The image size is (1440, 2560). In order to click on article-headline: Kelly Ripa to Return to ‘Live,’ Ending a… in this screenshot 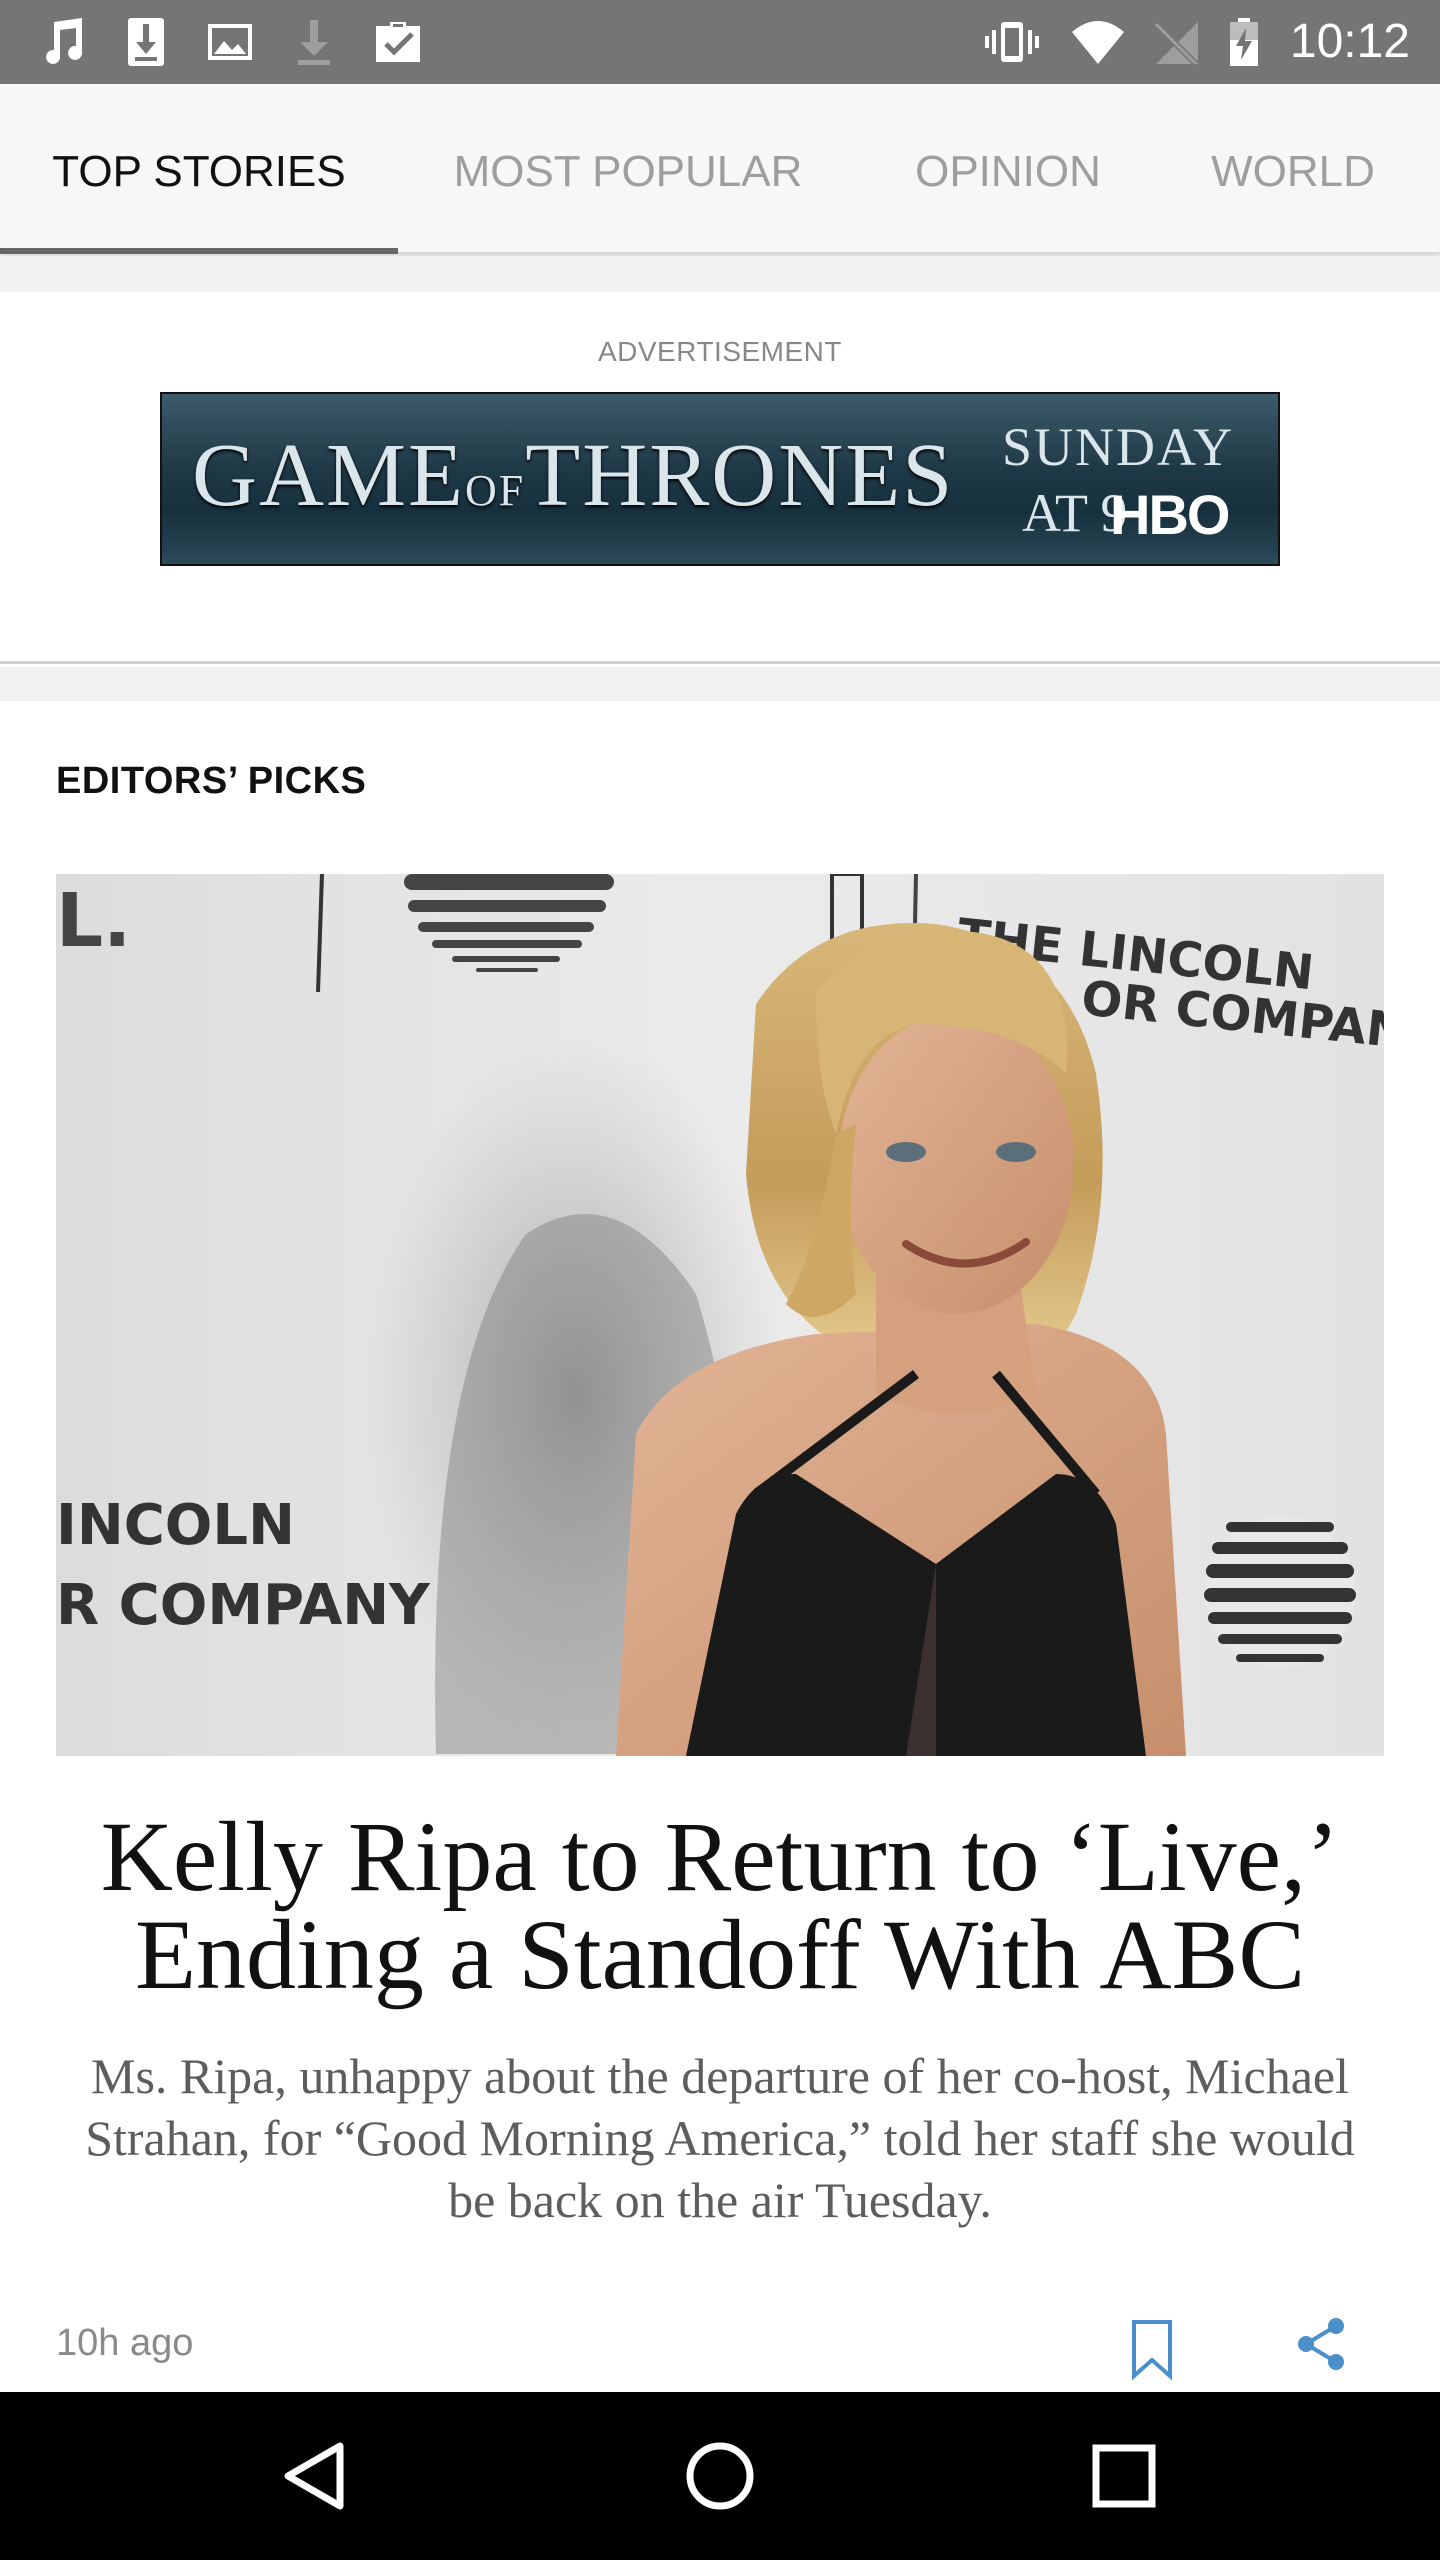, I will do `click(720, 1906)`.